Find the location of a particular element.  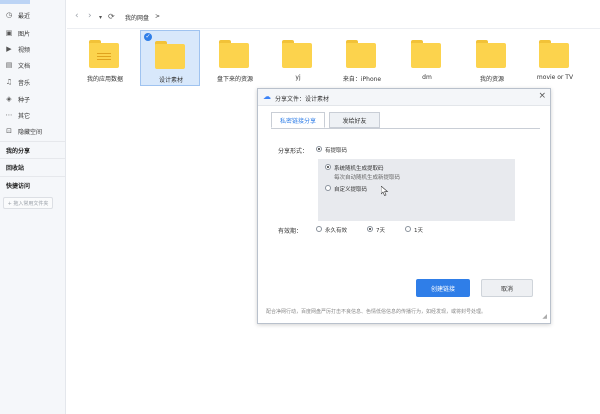

forward-button: › is located at coordinates (90, 16).